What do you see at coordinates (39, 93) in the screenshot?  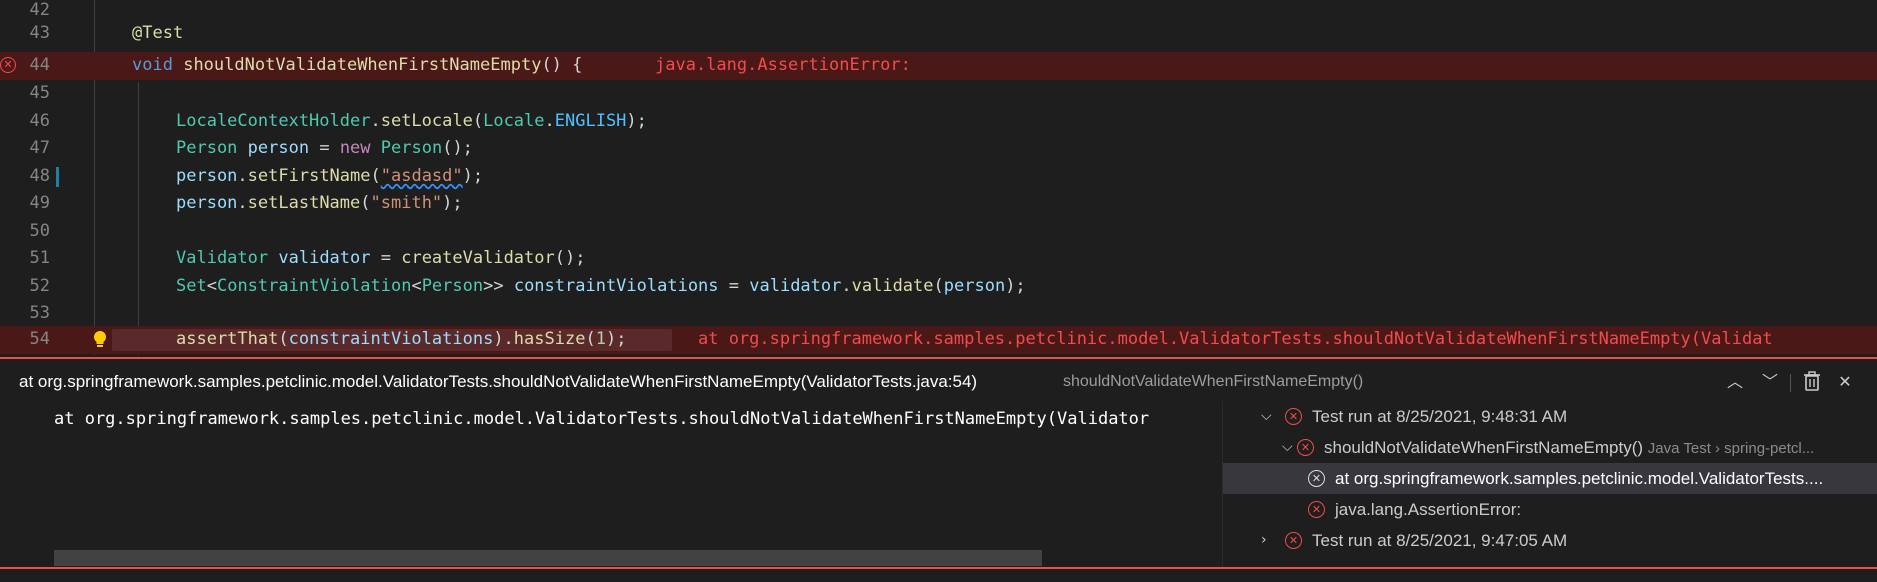 I see `line-number: 45` at bounding box center [39, 93].